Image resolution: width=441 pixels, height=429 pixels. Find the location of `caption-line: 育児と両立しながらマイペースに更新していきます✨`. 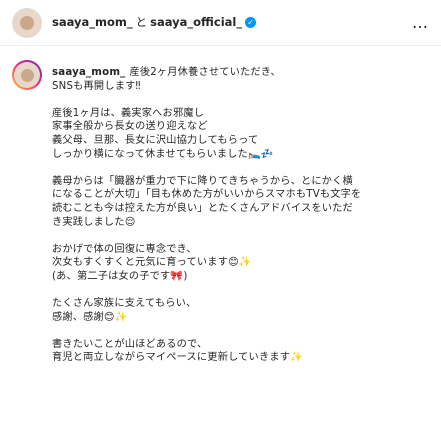

caption-line: 育児と両立しながらマイペースに更新していきます✨ is located at coordinates (177, 358).